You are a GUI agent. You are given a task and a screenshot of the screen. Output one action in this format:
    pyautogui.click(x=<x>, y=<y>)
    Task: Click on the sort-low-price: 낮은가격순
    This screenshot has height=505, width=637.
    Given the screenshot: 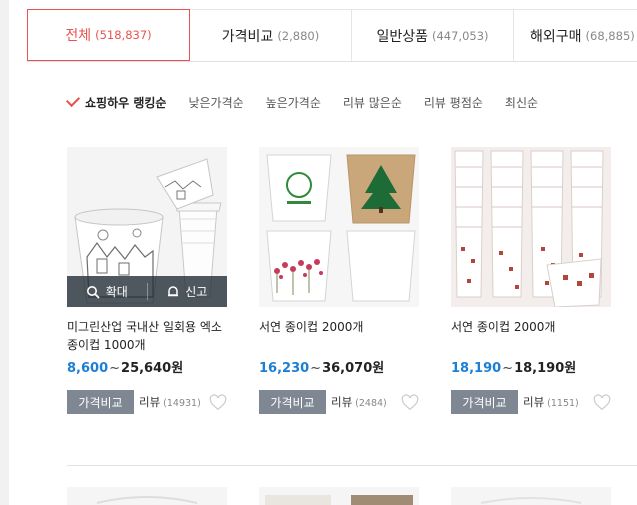 What is the action you would take?
    pyautogui.click(x=215, y=102)
    